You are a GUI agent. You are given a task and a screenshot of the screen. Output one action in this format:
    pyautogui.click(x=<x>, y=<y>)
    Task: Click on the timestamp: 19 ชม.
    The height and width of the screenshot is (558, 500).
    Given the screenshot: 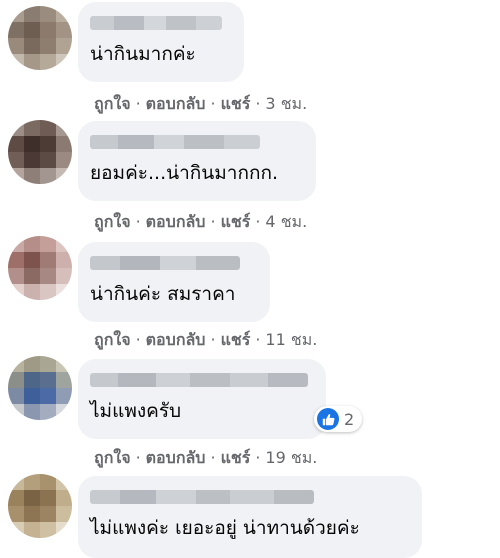 What is the action you would take?
    pyautogui.click(x=291, y=457)
    